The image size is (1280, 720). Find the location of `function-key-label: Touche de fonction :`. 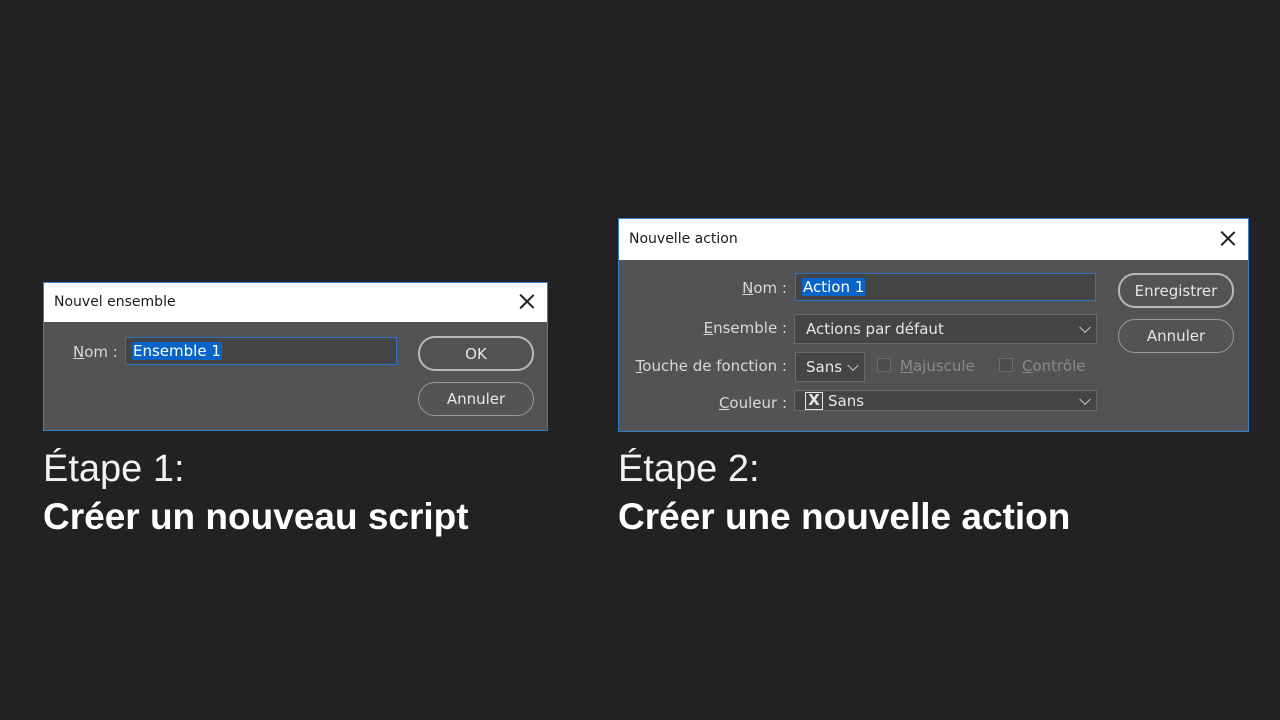

function-key-label: Touche de fonction : is located at coordinates (711, 366).